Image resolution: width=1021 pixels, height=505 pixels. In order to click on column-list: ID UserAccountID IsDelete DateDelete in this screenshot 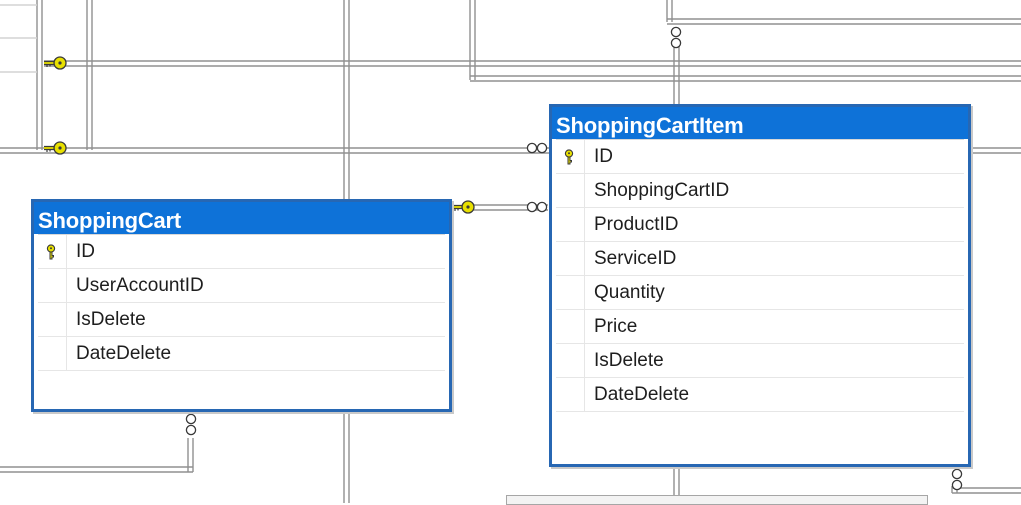, I will do `click(241, 302)`.